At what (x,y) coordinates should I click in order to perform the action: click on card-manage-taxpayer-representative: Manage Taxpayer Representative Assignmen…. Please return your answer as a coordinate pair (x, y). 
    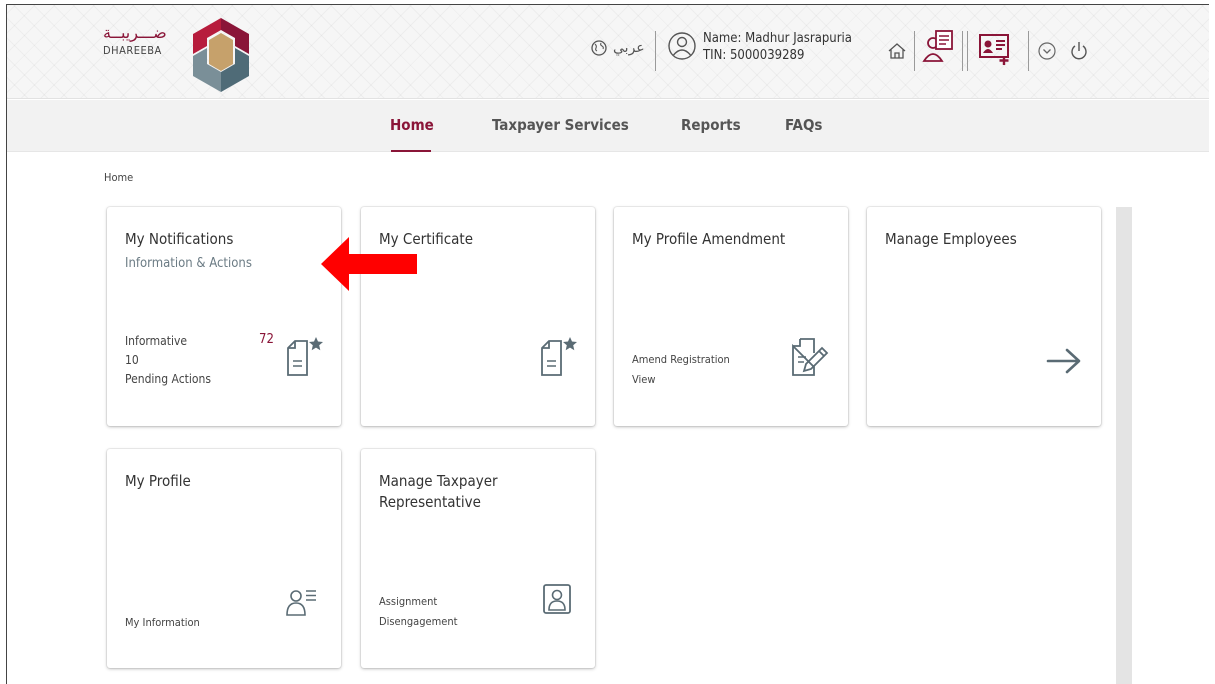
    Looking at the image, I should click on (478, 558).